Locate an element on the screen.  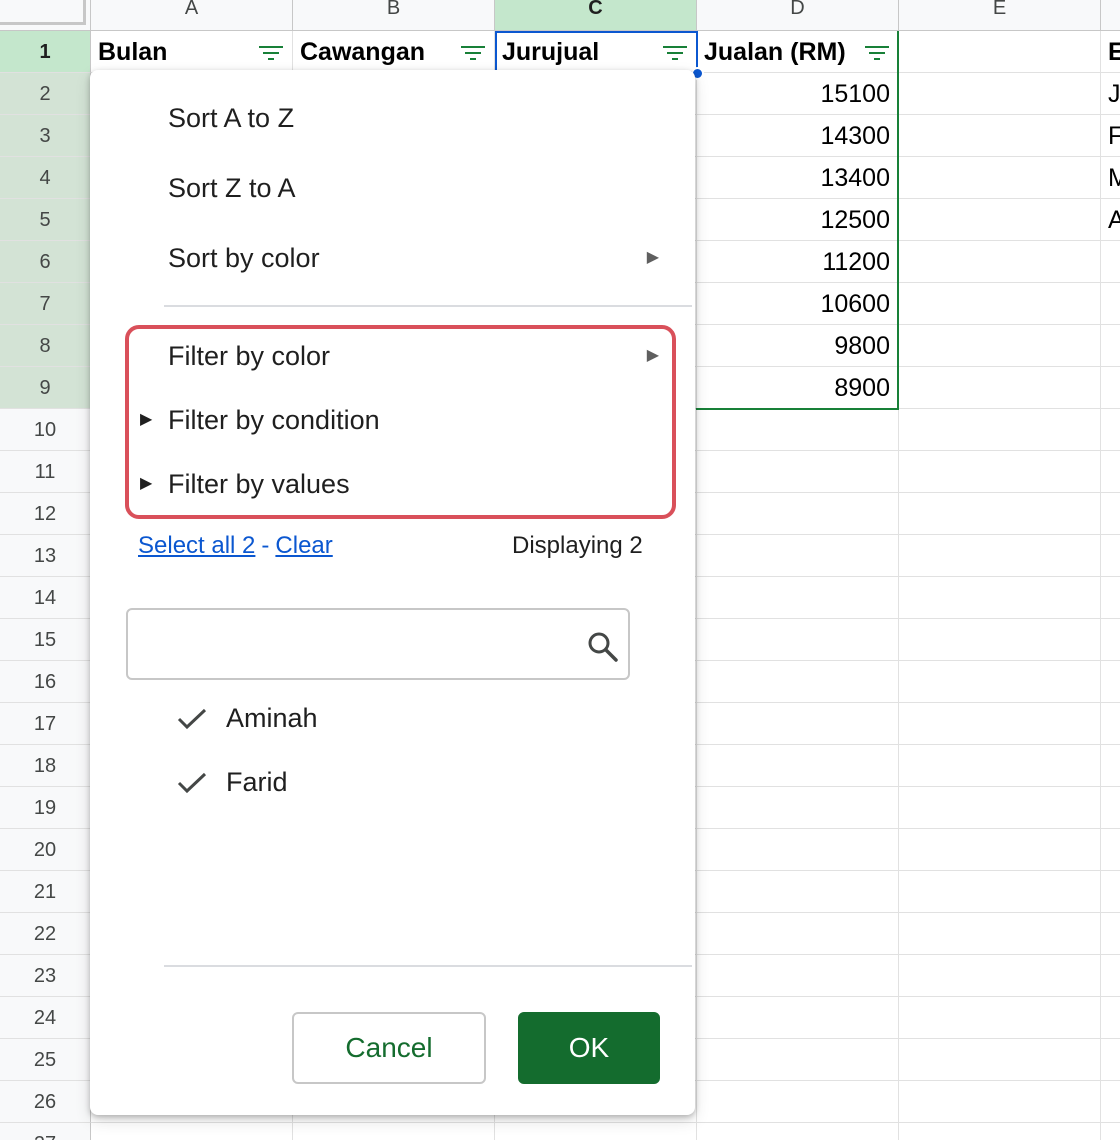
grid-column-line is located at coordinates (898, 585).